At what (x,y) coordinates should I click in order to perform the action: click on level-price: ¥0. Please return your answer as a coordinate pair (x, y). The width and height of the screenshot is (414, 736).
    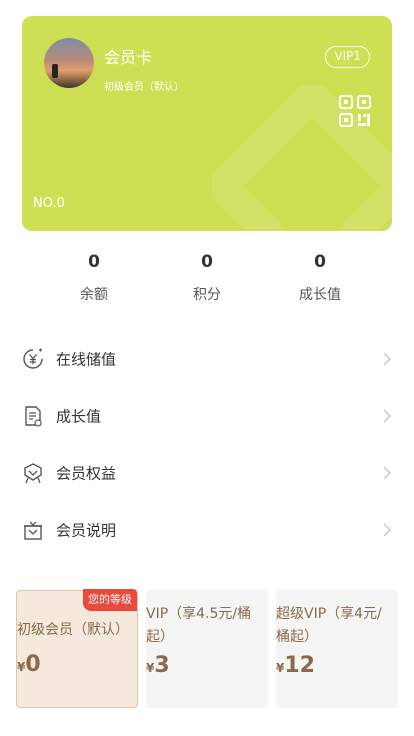
    Looking at the image, I should click on (29, 664).